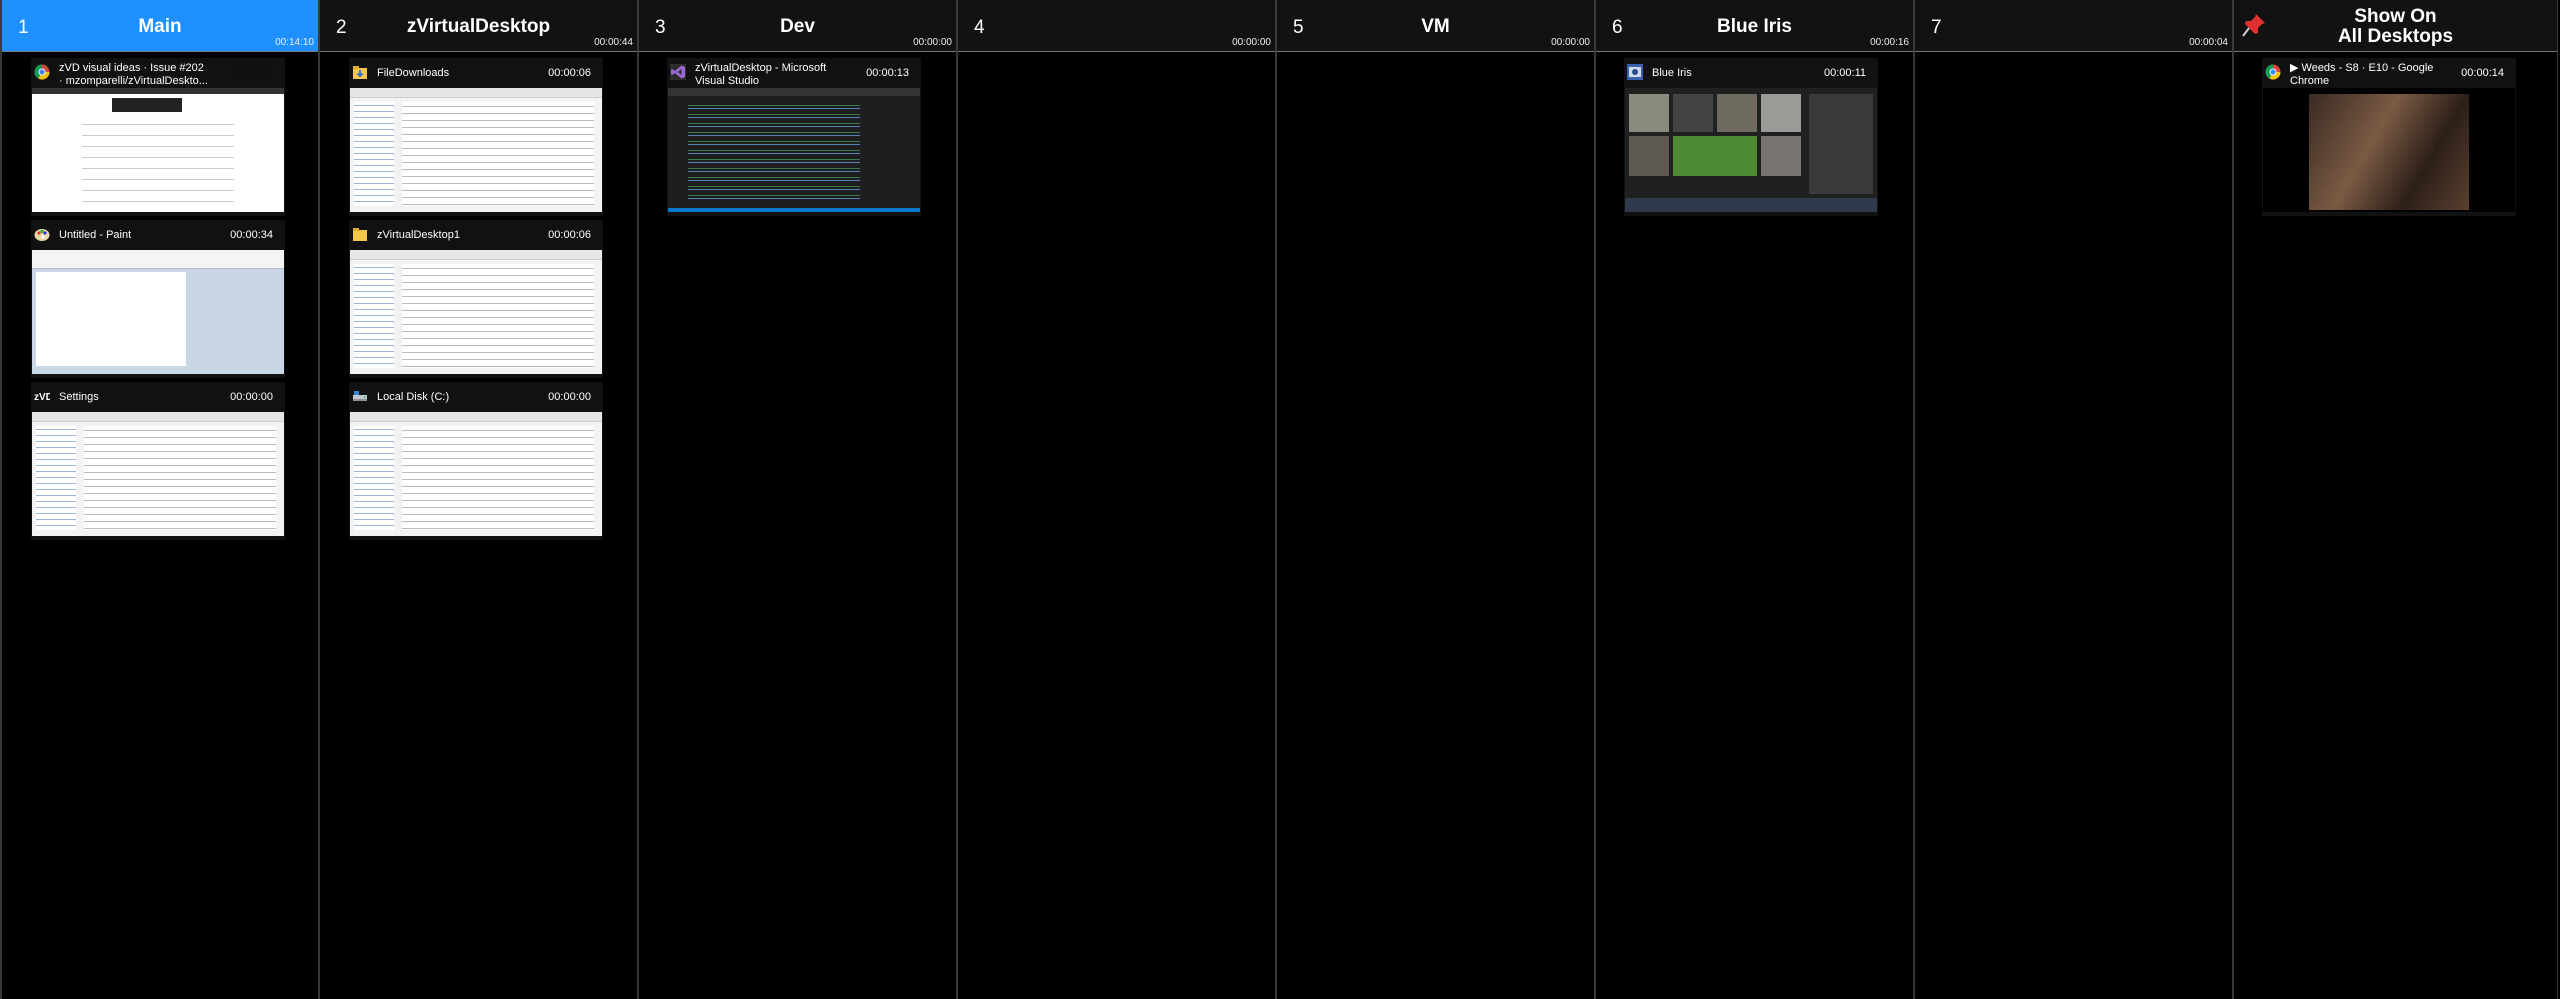 This screenshot has width=2560, height=999. I want to click on desktop-time: 00:00:16, so click(1889, 42).